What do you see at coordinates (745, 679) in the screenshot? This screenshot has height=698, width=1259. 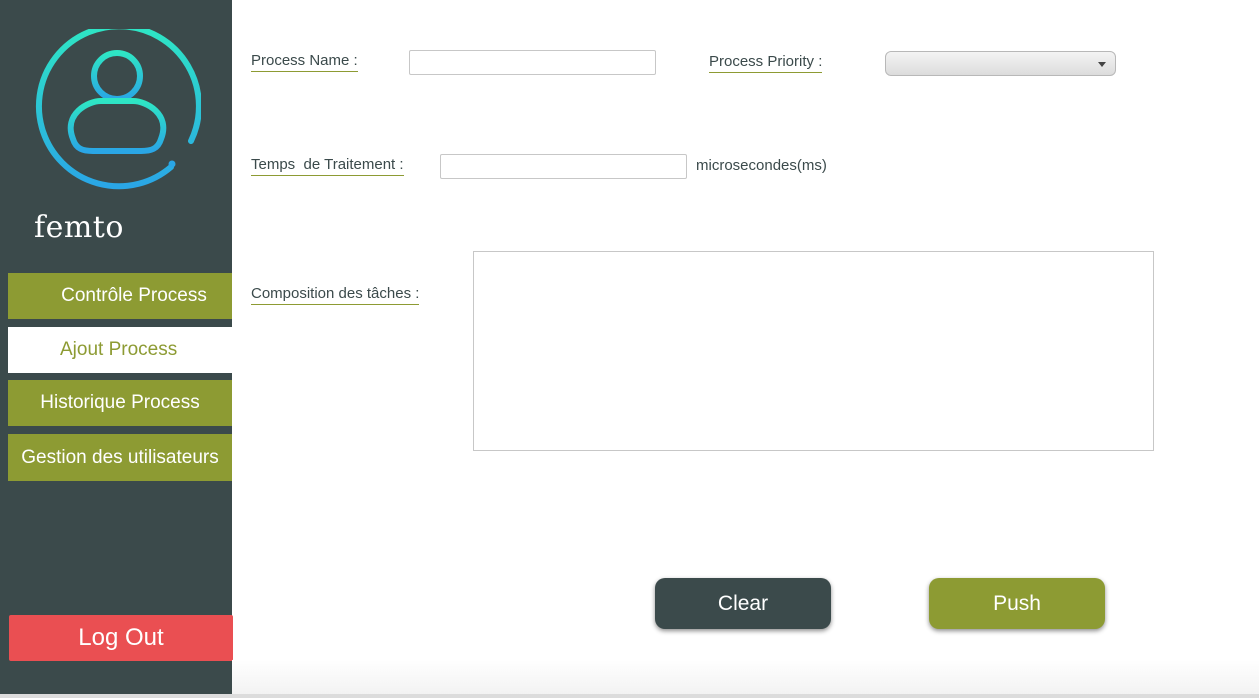 I see `bottom-shade` at bounding box center [745, 679].